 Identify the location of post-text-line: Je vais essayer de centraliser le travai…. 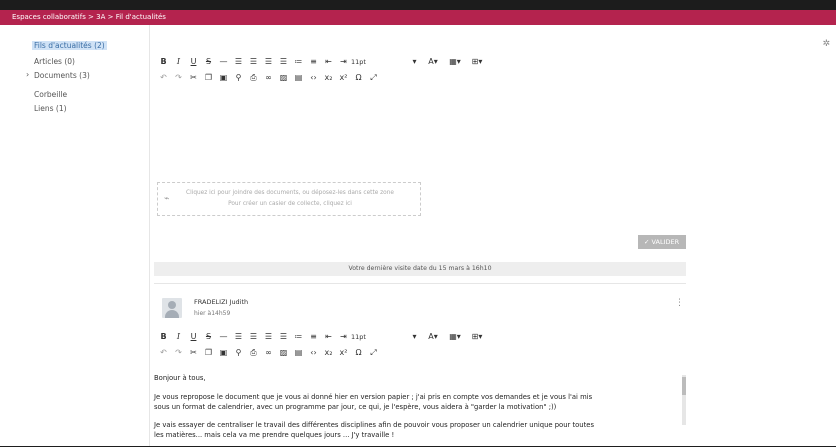
(374, 425).